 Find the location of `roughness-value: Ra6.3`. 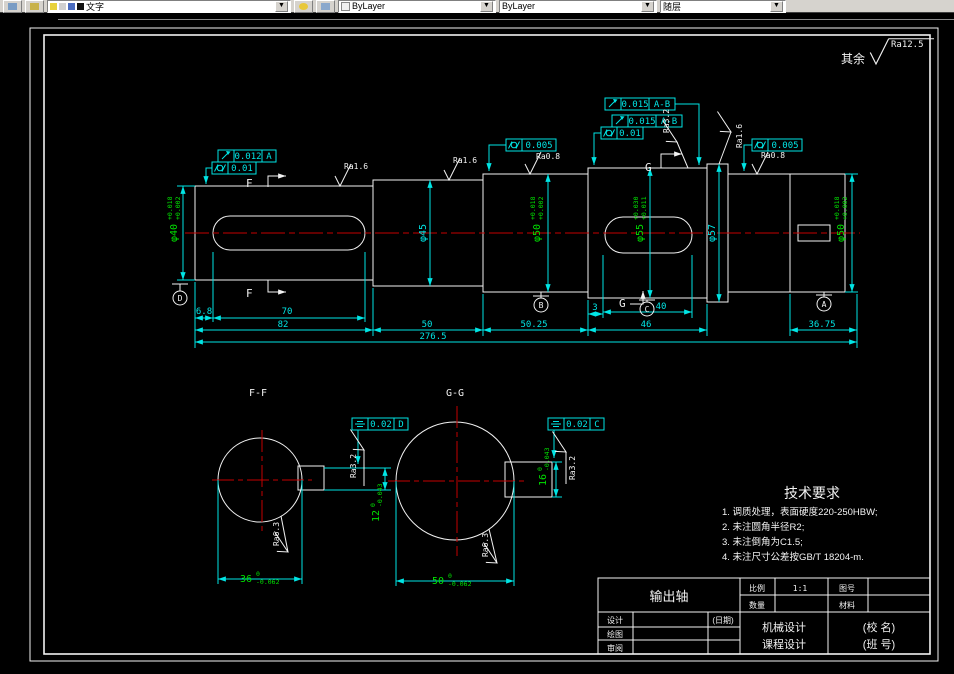

roughness-value: Ra6.3 is located at coordinates (485, 545).